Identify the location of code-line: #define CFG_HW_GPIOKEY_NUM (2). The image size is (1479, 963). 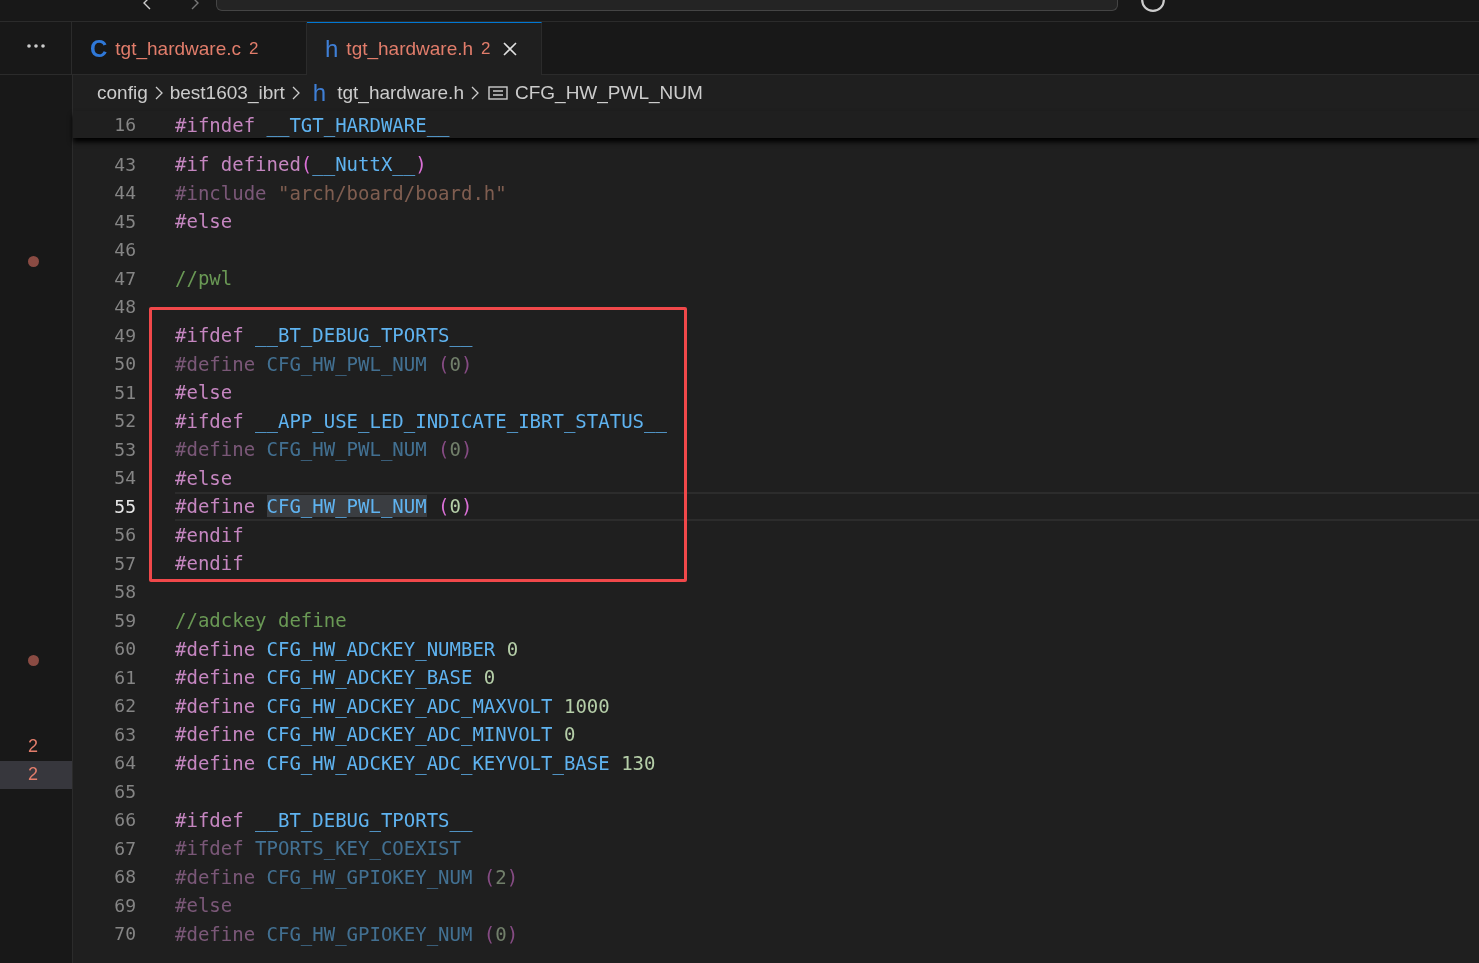
(347, 876).